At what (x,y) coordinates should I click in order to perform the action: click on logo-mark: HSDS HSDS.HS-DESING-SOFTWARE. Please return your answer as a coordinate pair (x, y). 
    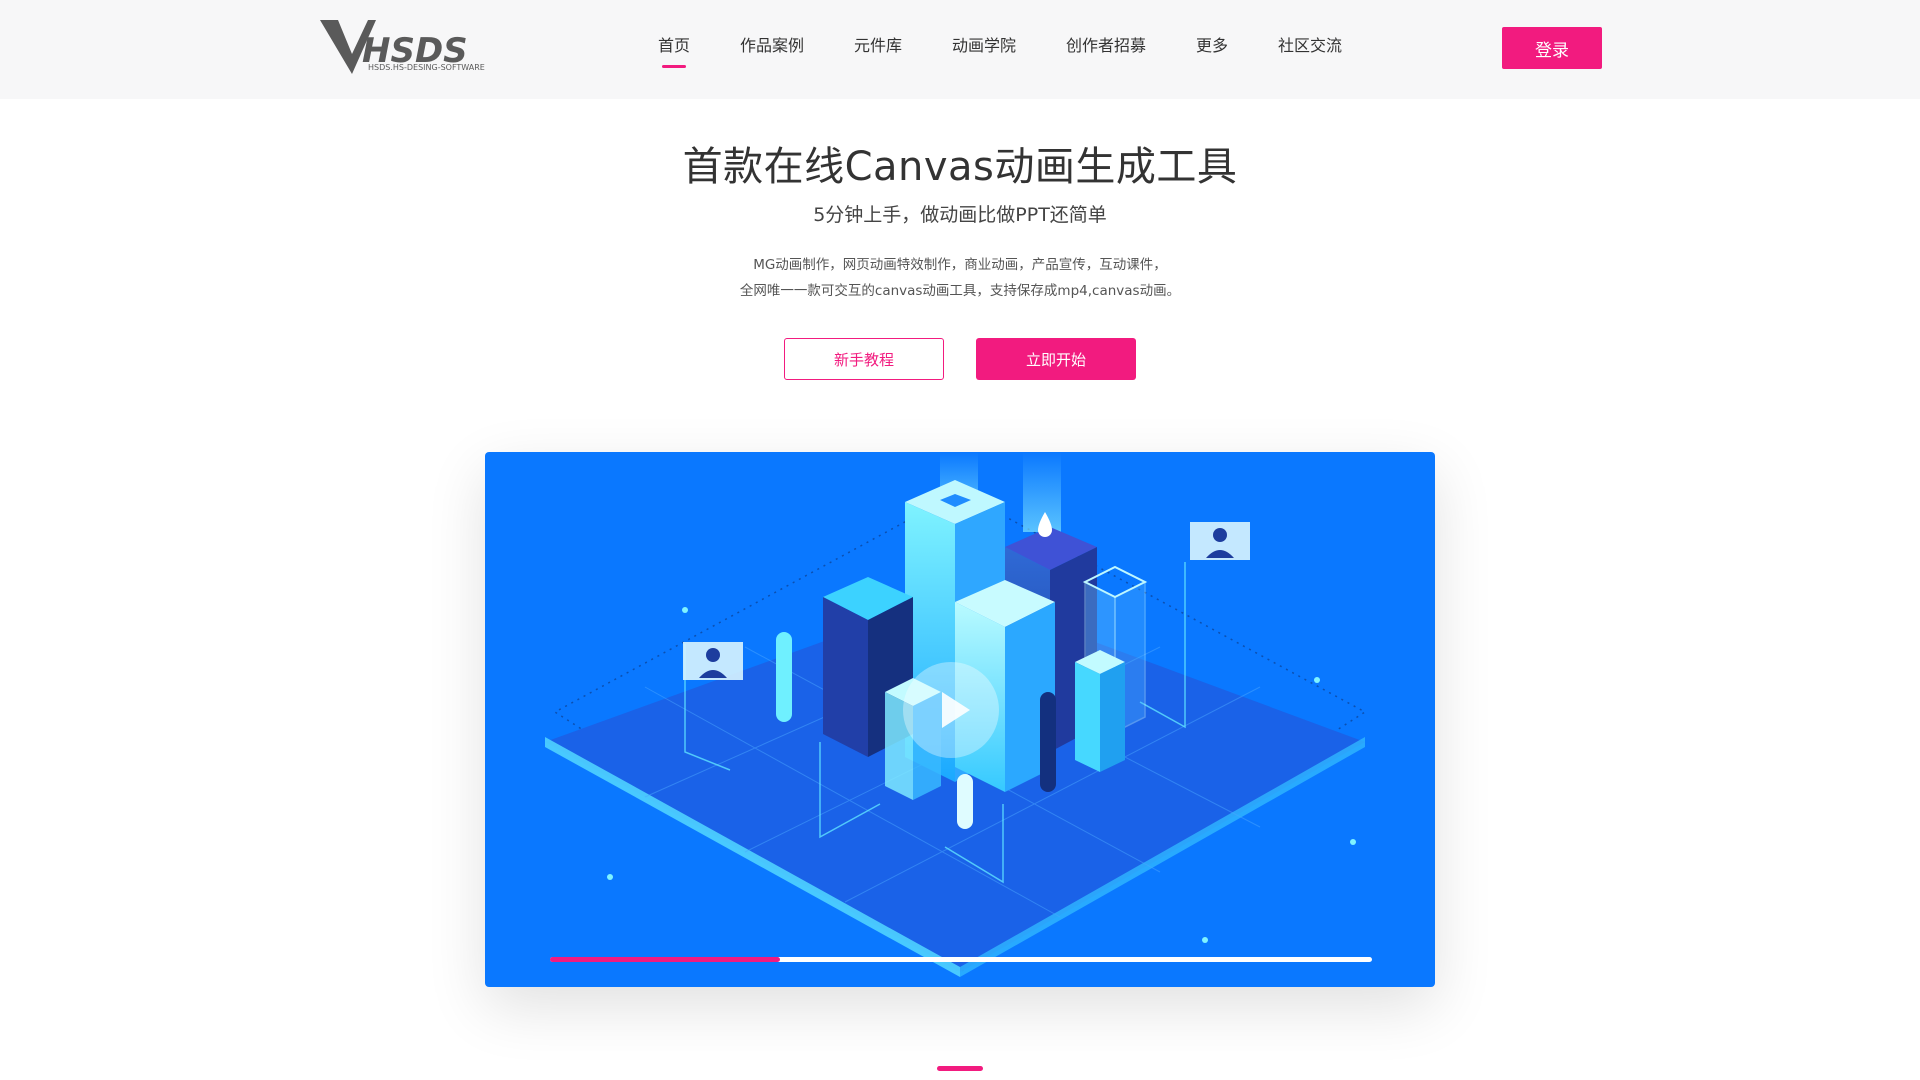
    Looking at the image, I should click on (402, 47).